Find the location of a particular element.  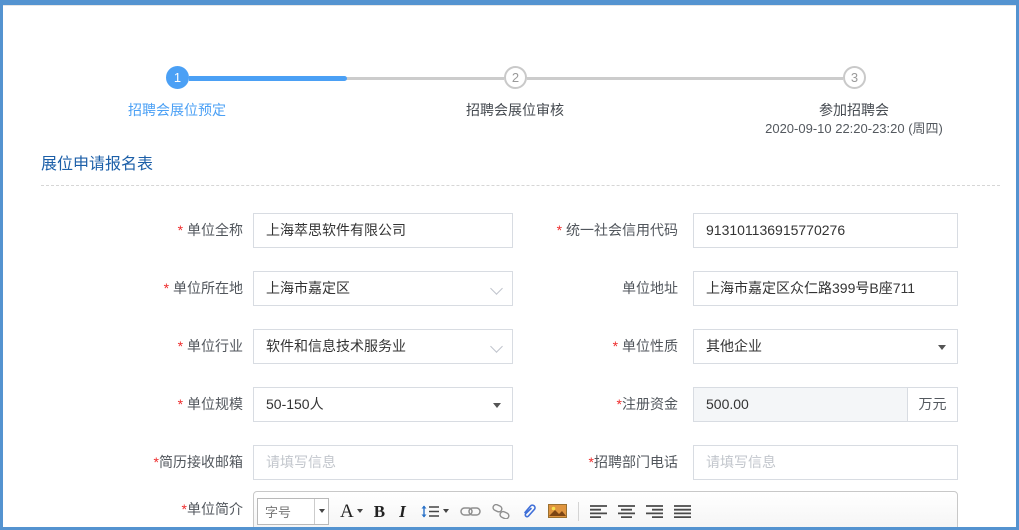

form-row: * 单位全称 * 统一社会信用代码 is located at coordinates (509, 230).